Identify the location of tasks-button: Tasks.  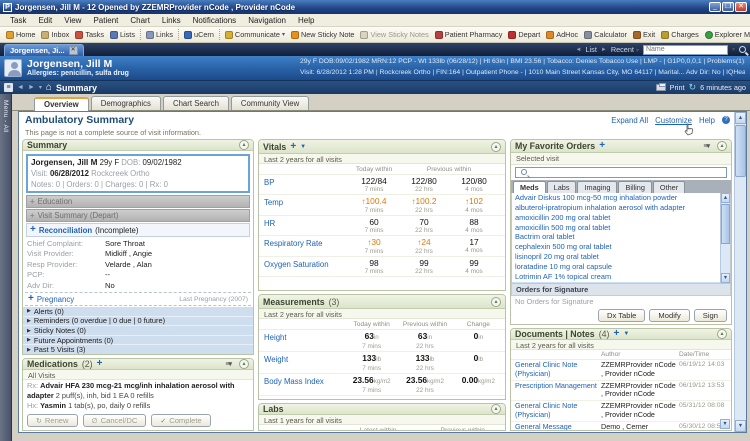
(89, 34).